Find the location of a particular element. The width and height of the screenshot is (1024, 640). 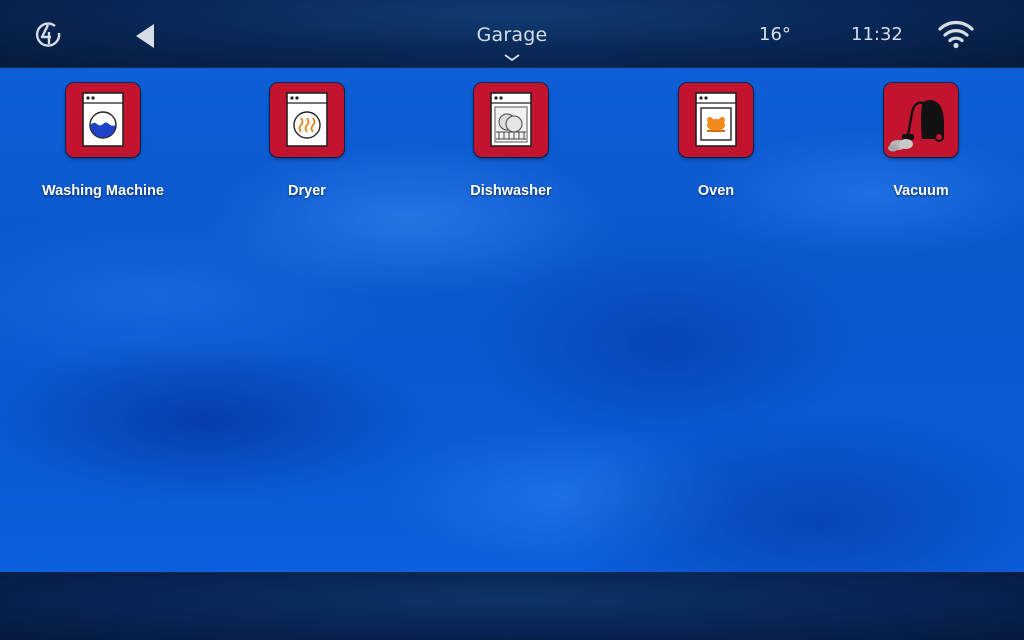

device-label: Dishwasher is located at coordinates (511, 191).